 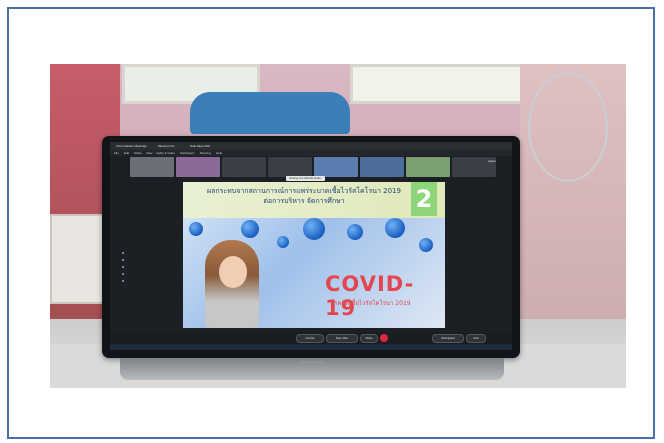 What do you see at coordinates (205, 153) in the screenshot?
I see `menu-meeting: Meeting` at bounding box center [205, 153].